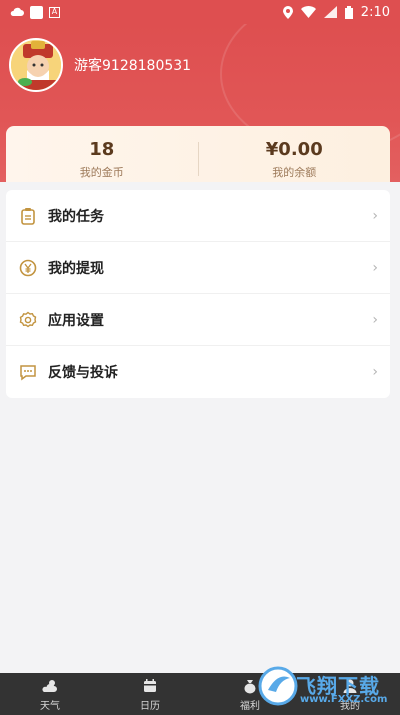 The width and height of the screenshot is (400, 715). Describe the element at coordinates (294, 149) in the screenshot. I see `balance-value: ¥0.00` at that location.